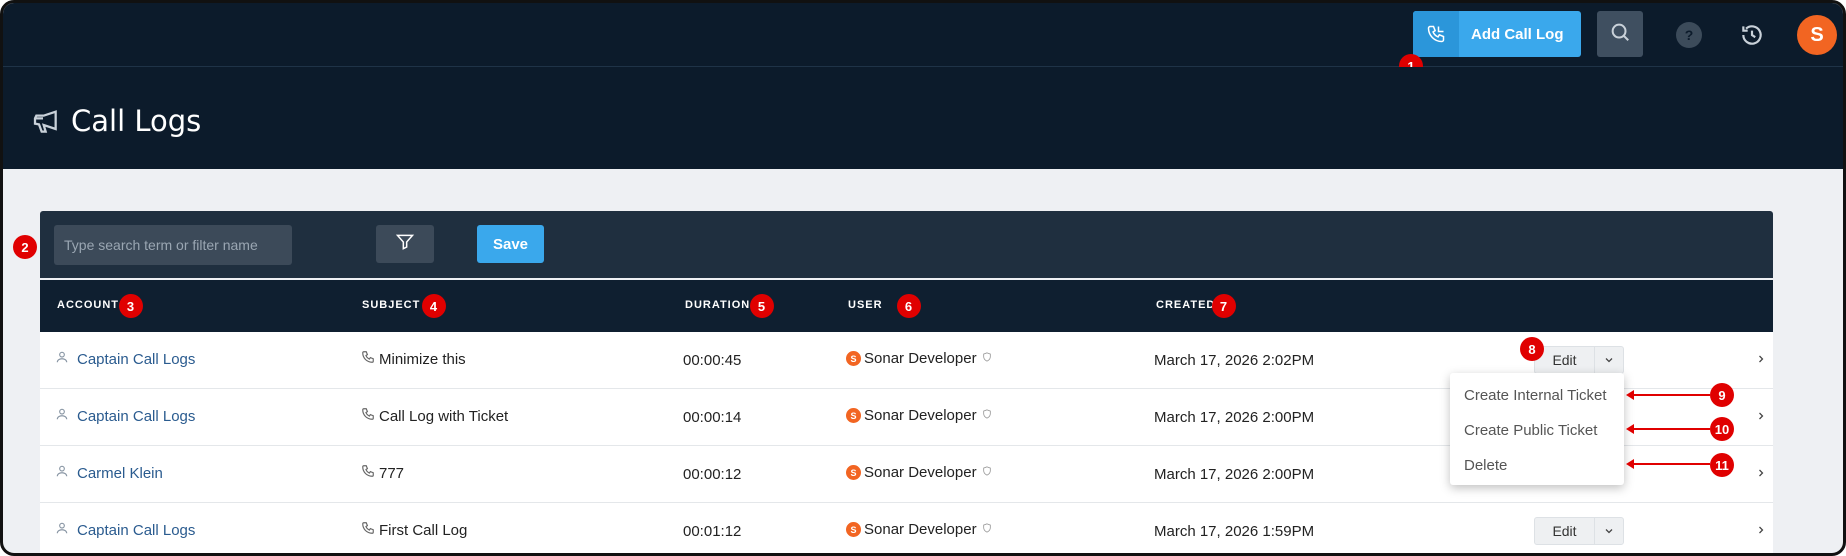  What do you see at coordinates (47, 123) in the screenshot?
I see `megaphone-icon` at bounding box center [47, 123].